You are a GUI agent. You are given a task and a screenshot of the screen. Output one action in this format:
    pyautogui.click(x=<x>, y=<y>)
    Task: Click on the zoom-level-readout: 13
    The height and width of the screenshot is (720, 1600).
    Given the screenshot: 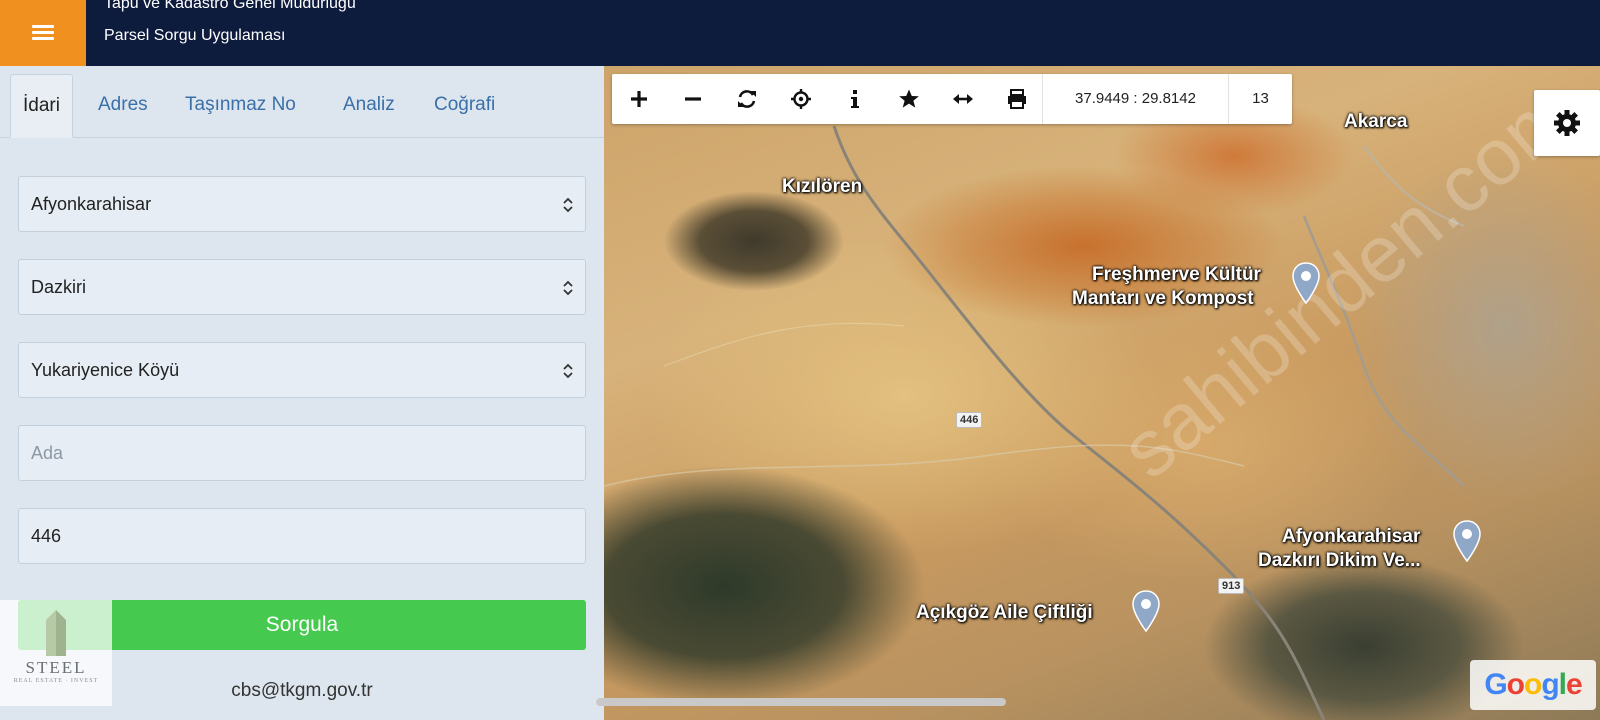 What is the action you would take?
    pyautogui.click(x=1260, y=99)
    